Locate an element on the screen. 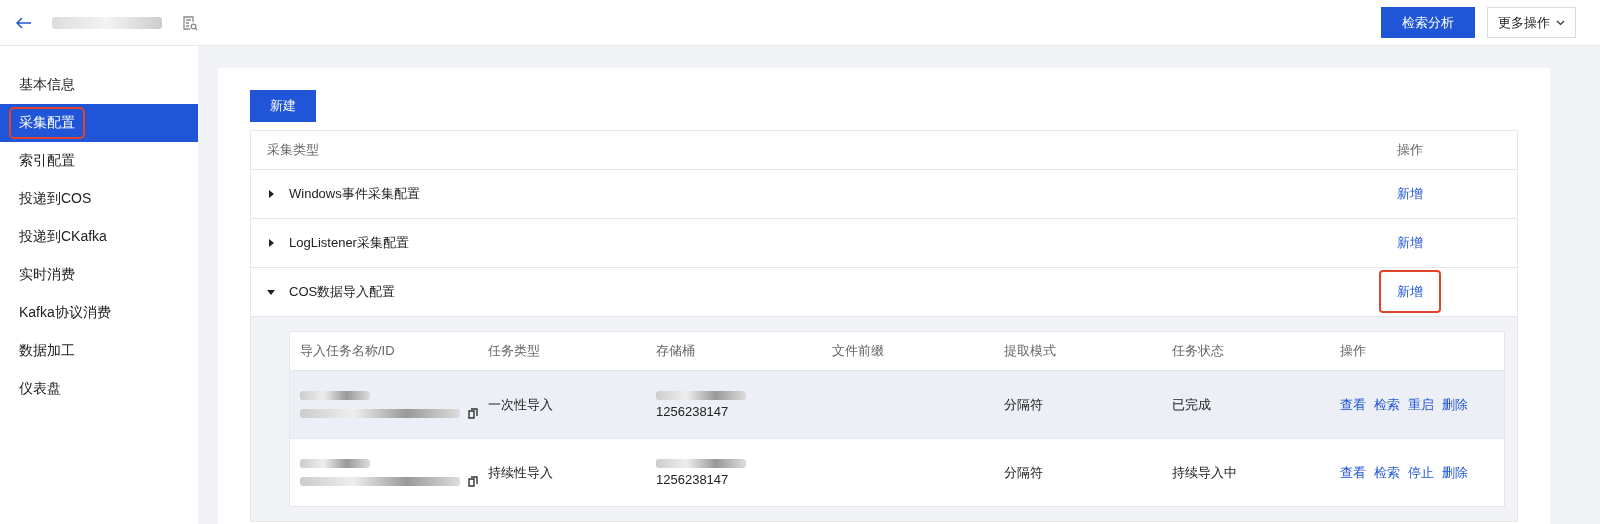 This screenshot has height=524, width=1600. column-header: 文件前缀 is located at coordinates (858, 350).